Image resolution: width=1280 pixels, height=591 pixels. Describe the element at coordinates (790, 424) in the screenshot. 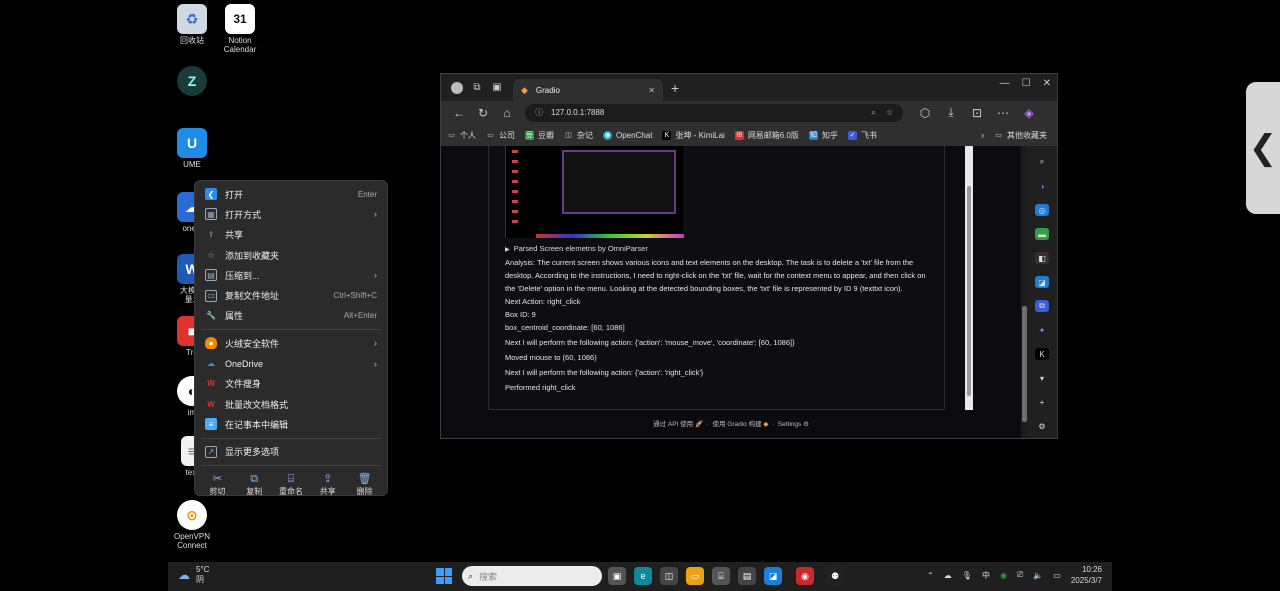

I see `settings-link: Settings` at that location.